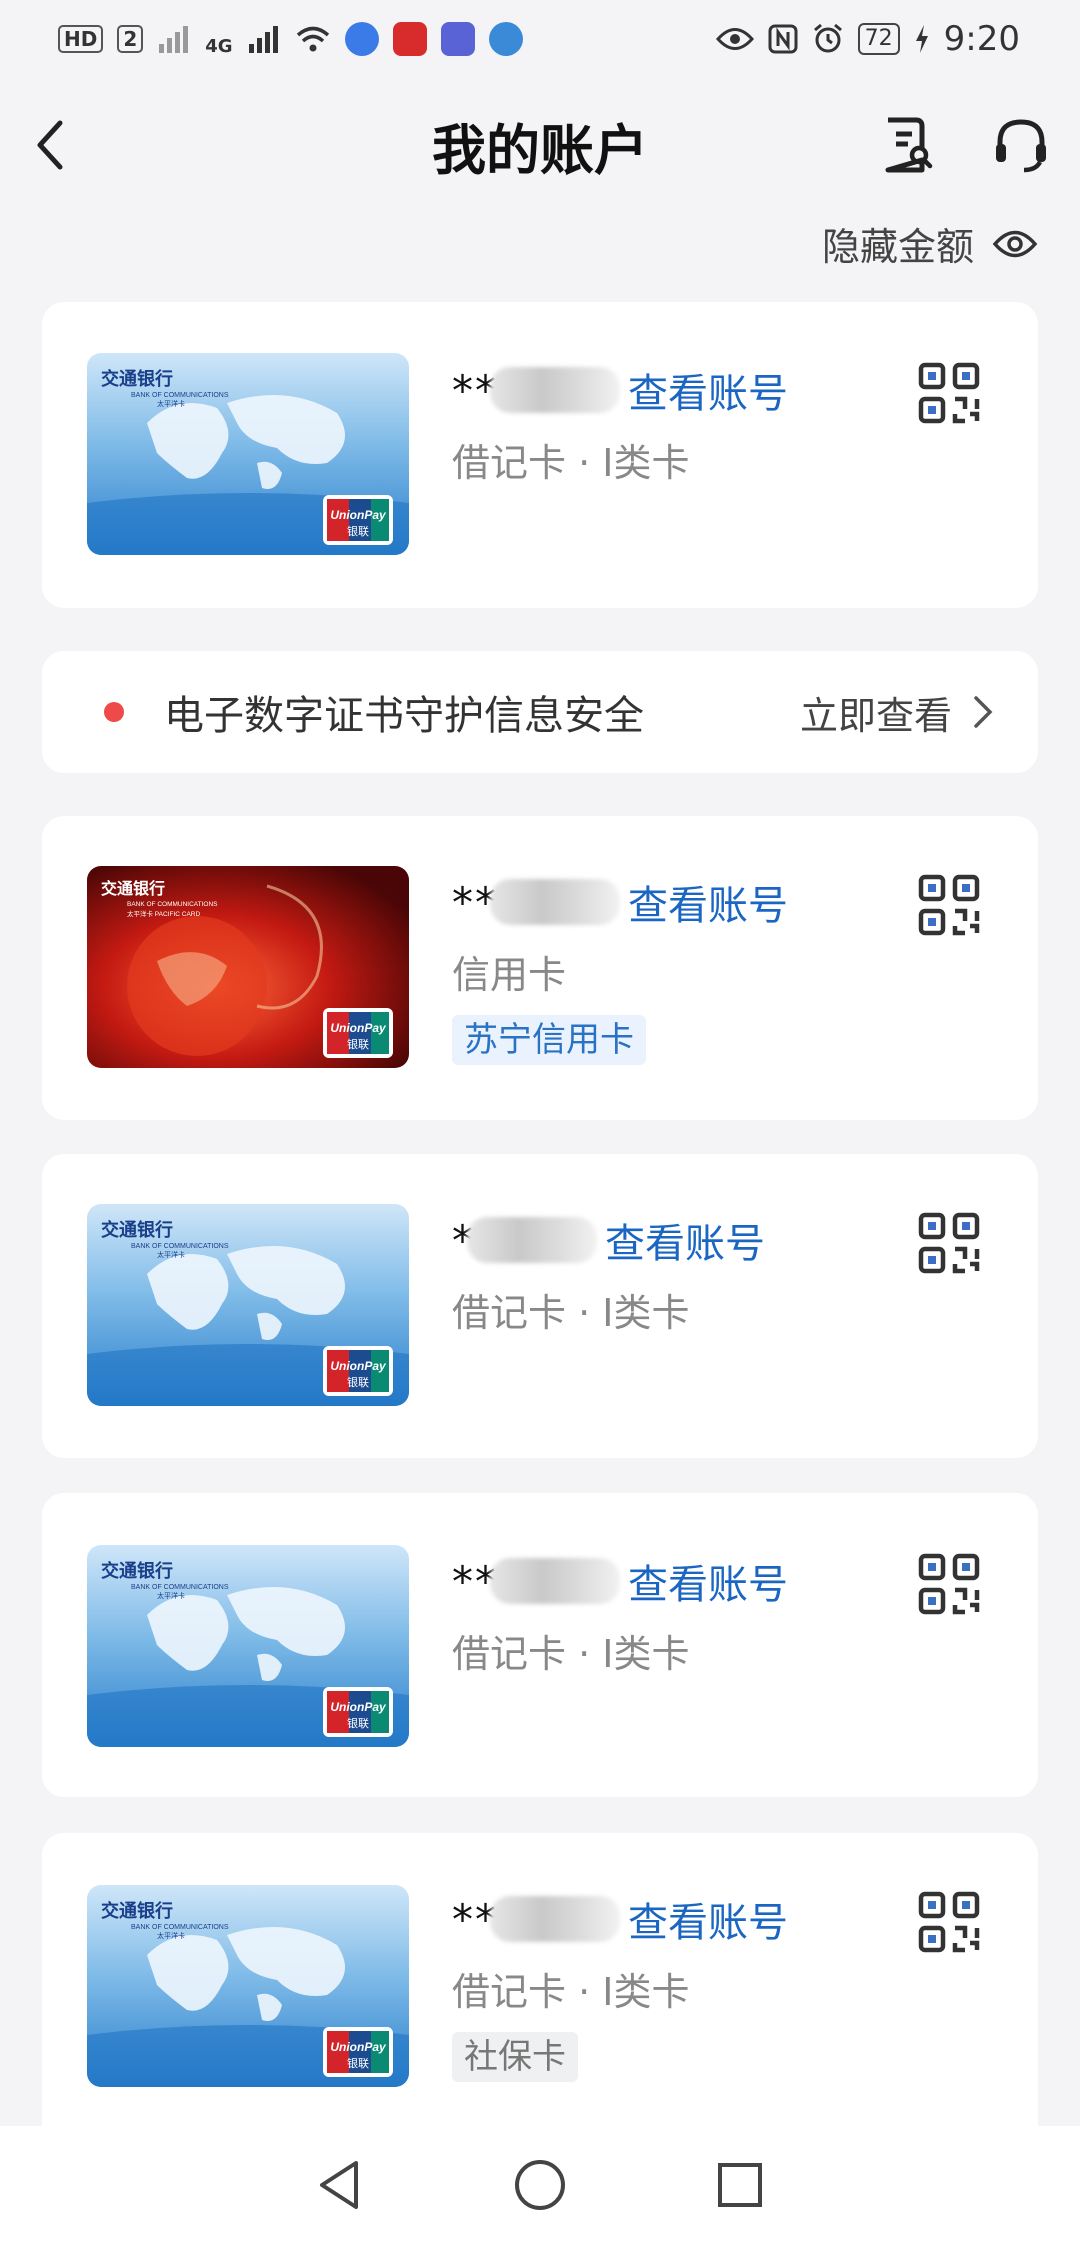 The image size is (1080, 2244). What do you see at coordinates (1021, 145) in the screenshot?
I see `customer-service-icon` at bounding box center [1021, 145].